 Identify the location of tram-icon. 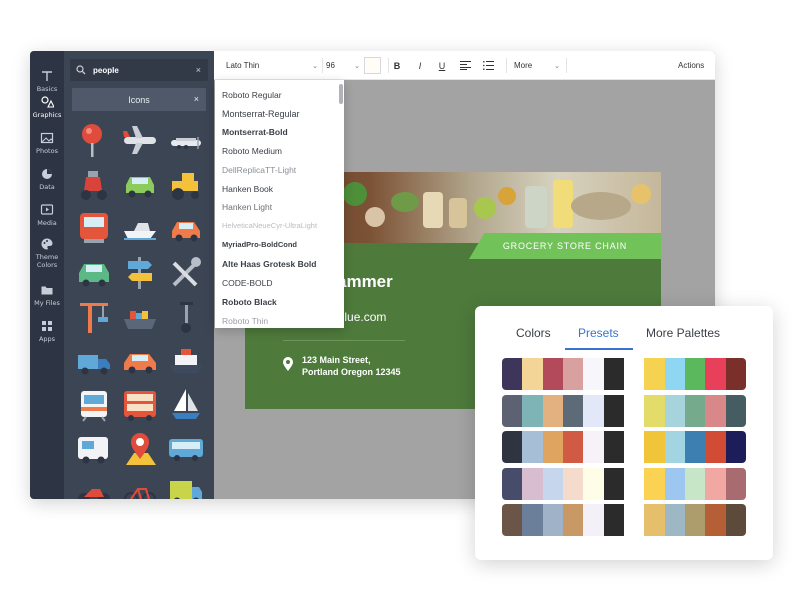
(94, 405).